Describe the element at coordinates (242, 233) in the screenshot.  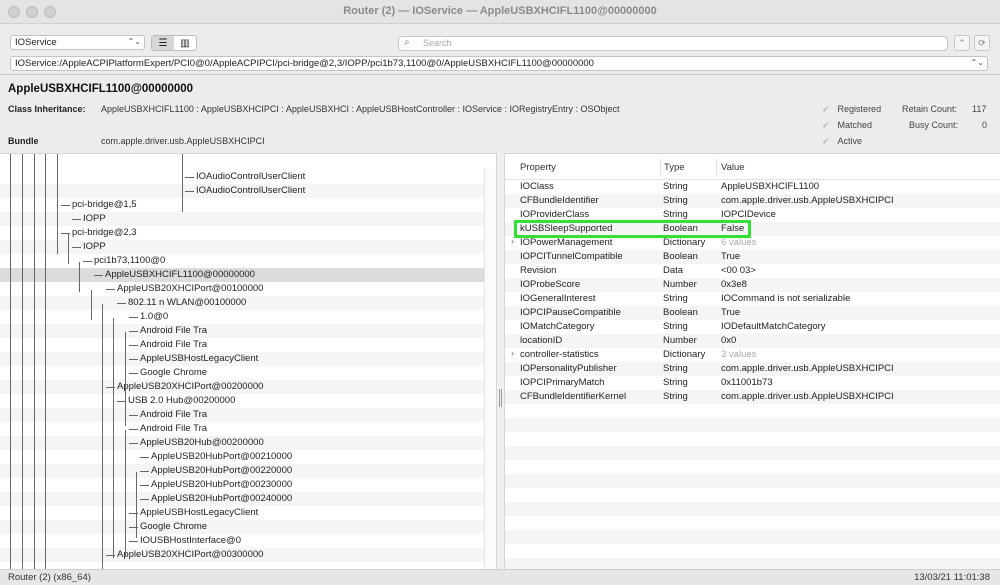
I see `tree-row: pci-bridge@2,3` at that location.